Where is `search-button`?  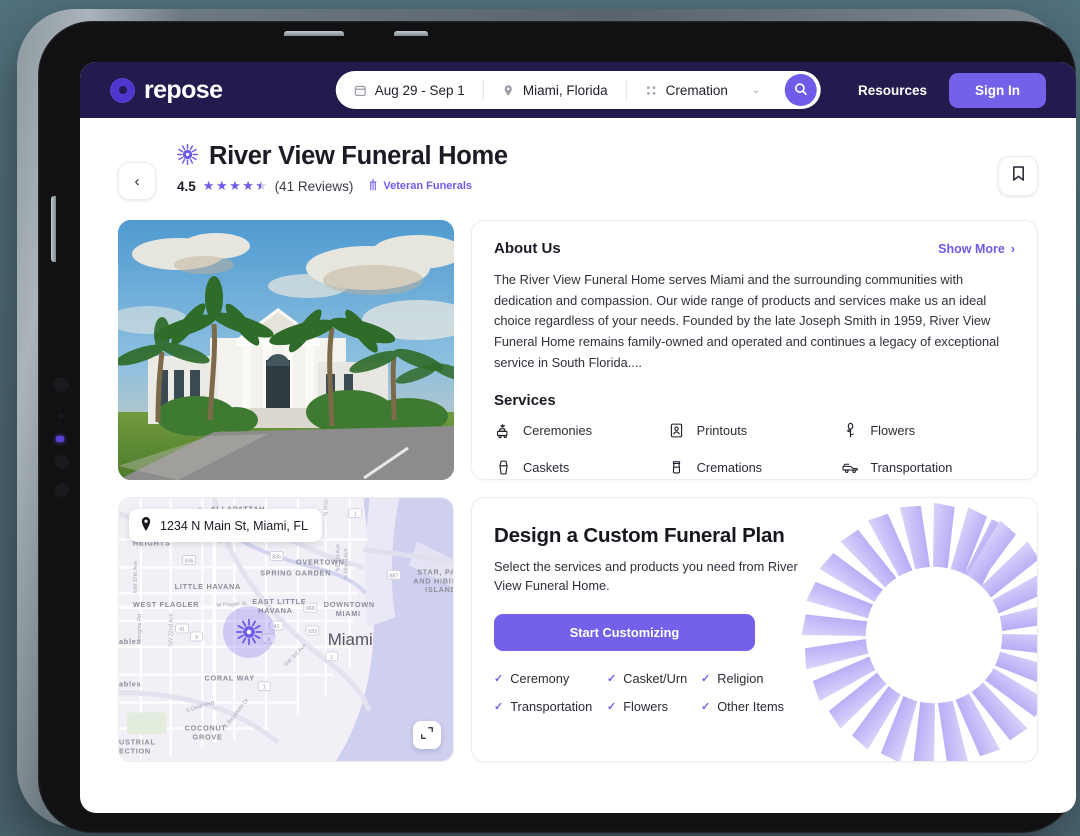
search-button is located at coordinates (800, 90).